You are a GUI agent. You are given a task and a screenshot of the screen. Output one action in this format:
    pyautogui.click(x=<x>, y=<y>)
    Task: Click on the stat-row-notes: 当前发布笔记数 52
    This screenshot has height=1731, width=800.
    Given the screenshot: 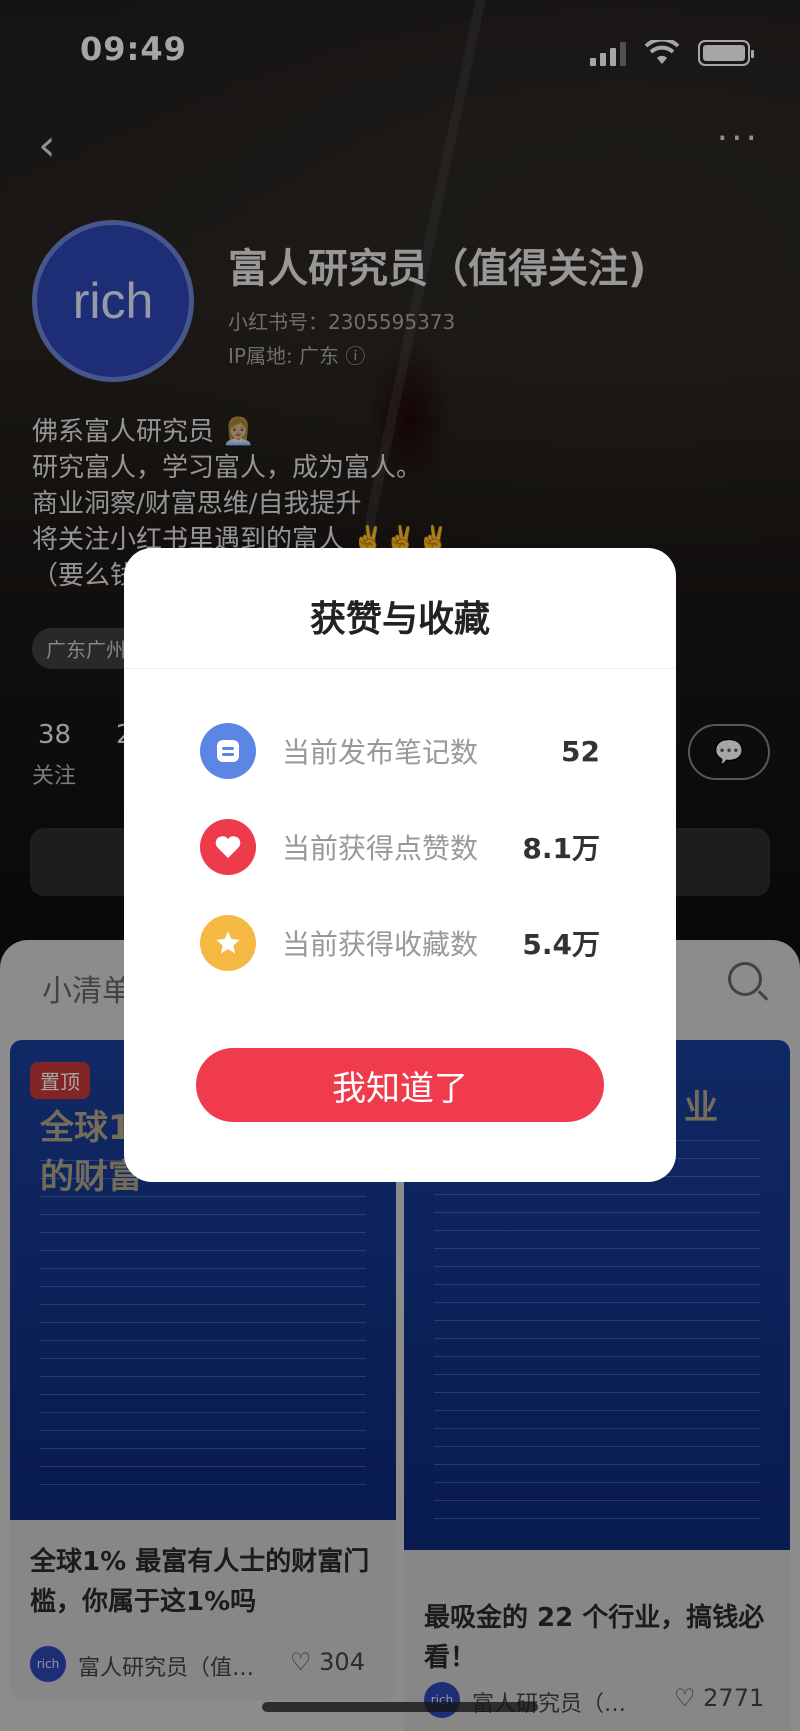 What is the action you would take?
    pyautogui.click(x=400, y=751)
    